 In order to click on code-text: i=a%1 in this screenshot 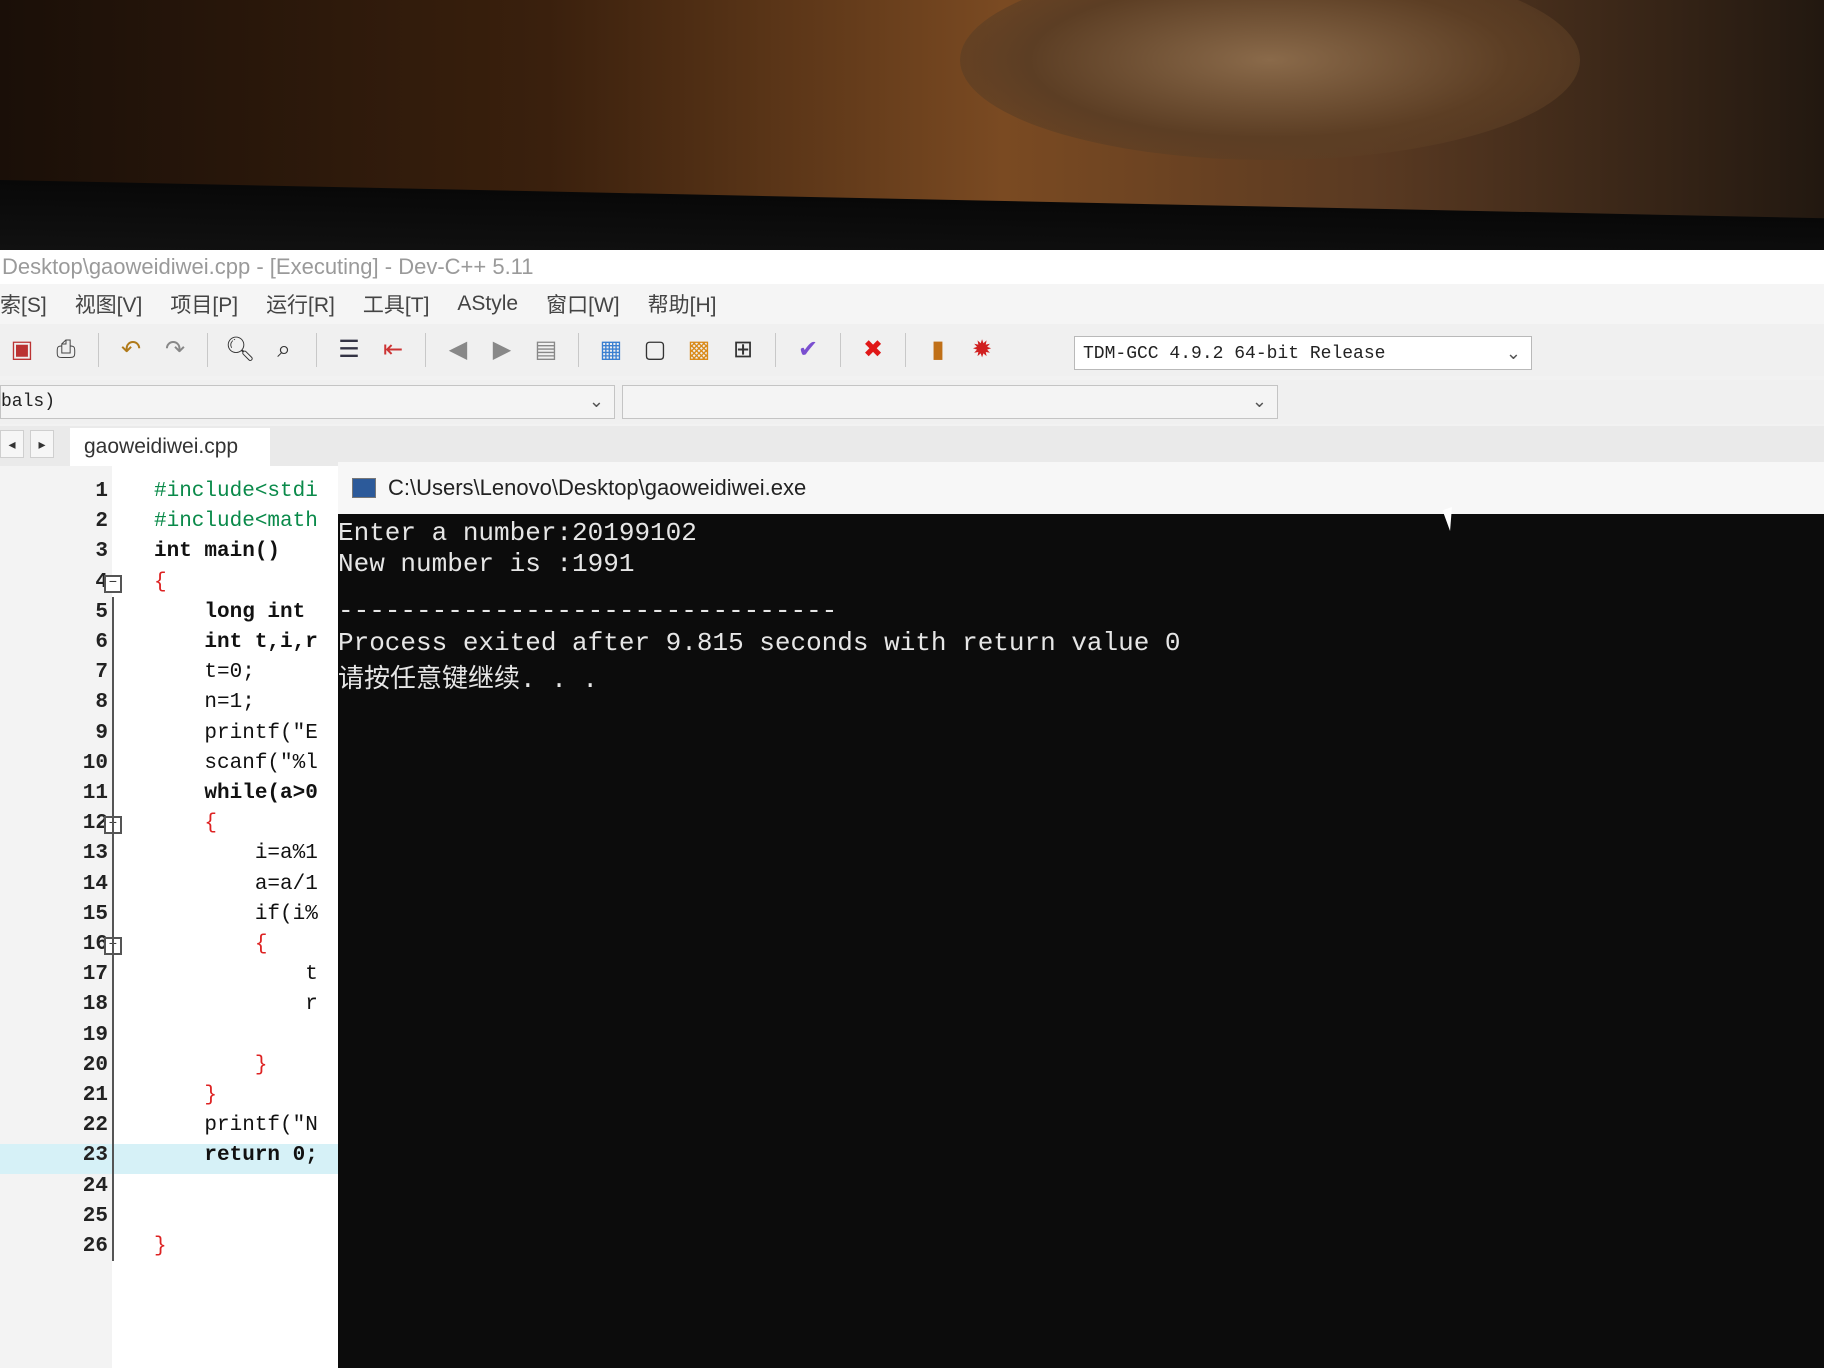, I will do `click(236, 854)`.